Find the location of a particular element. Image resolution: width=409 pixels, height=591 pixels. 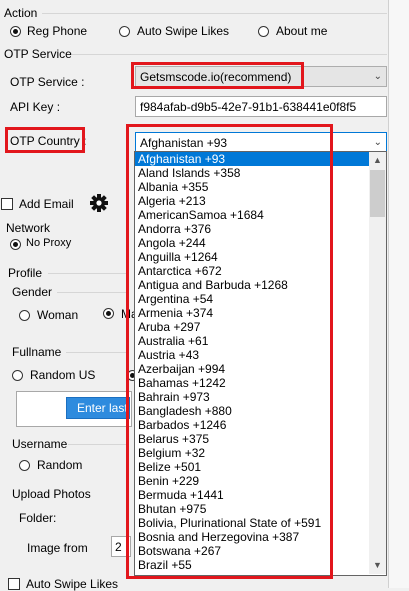

radio-woman is located at coordinates (24, 315).